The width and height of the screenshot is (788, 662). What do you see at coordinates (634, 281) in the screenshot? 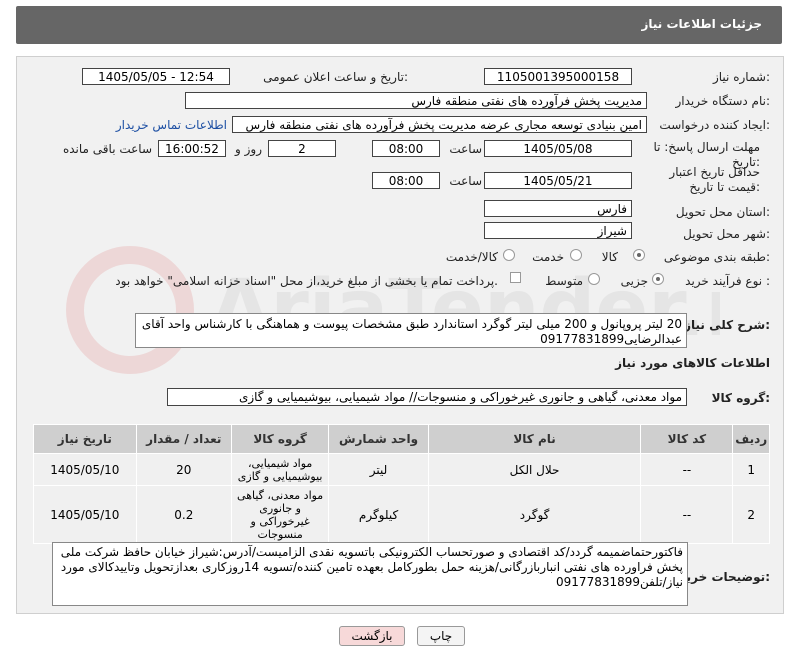
I see `process-option-minor: جزیی` at bounding box center [634, 281].